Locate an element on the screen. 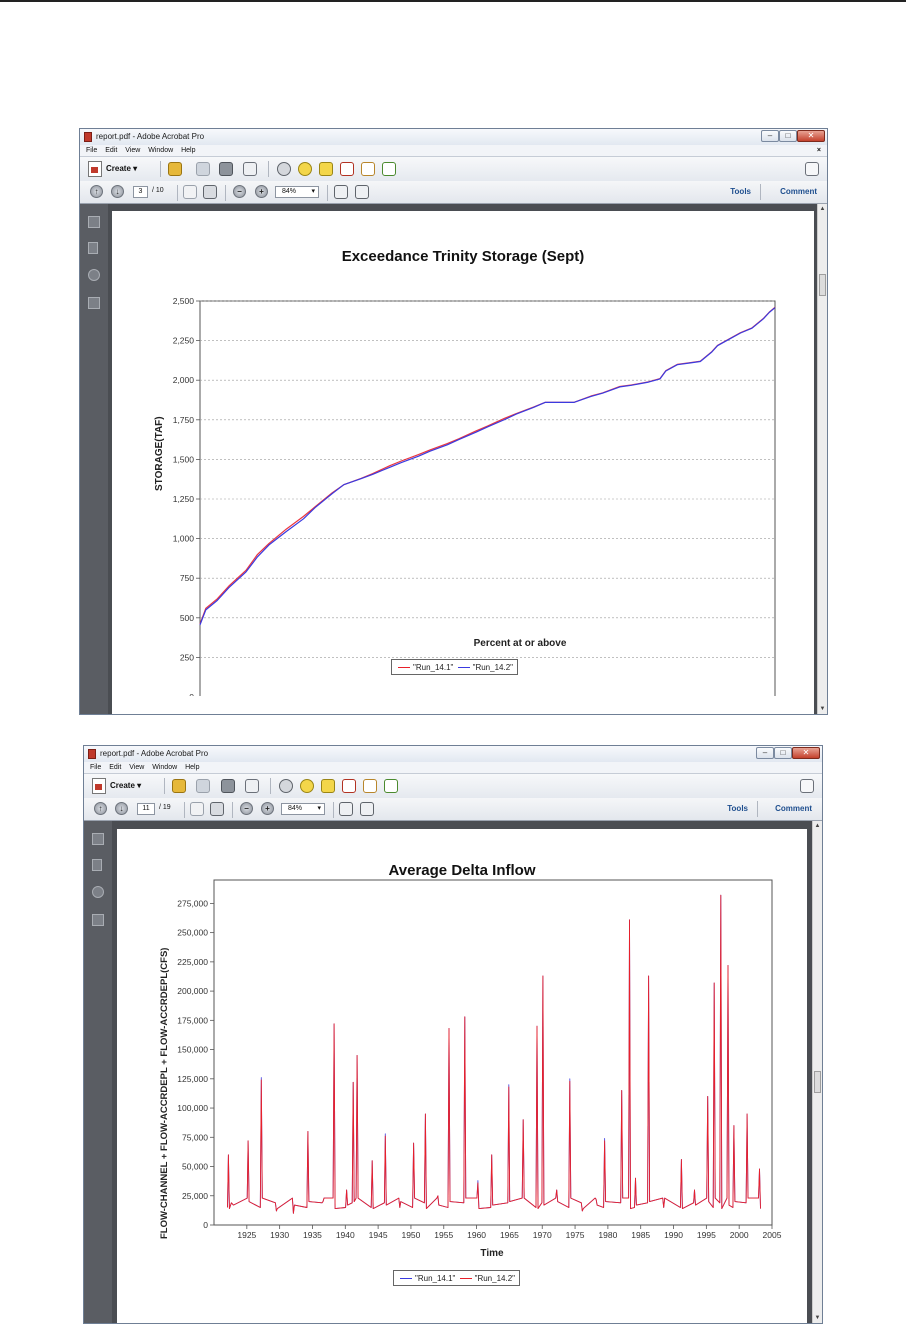  y-tick-label: 2,500 is located at coordinates (184, 301).